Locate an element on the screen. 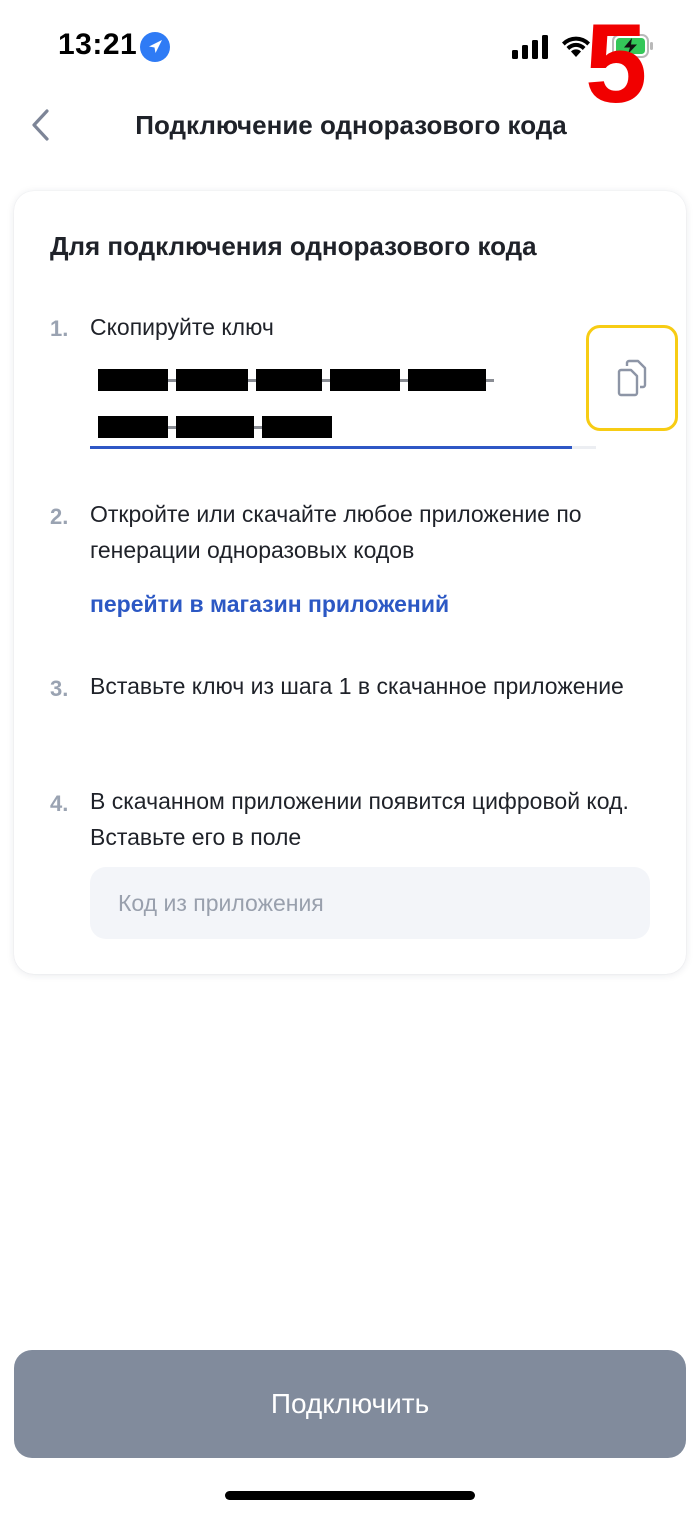 The height and width of the screenshot is (1515, 700). step-number: 3. is located at coordinates (59, 688).